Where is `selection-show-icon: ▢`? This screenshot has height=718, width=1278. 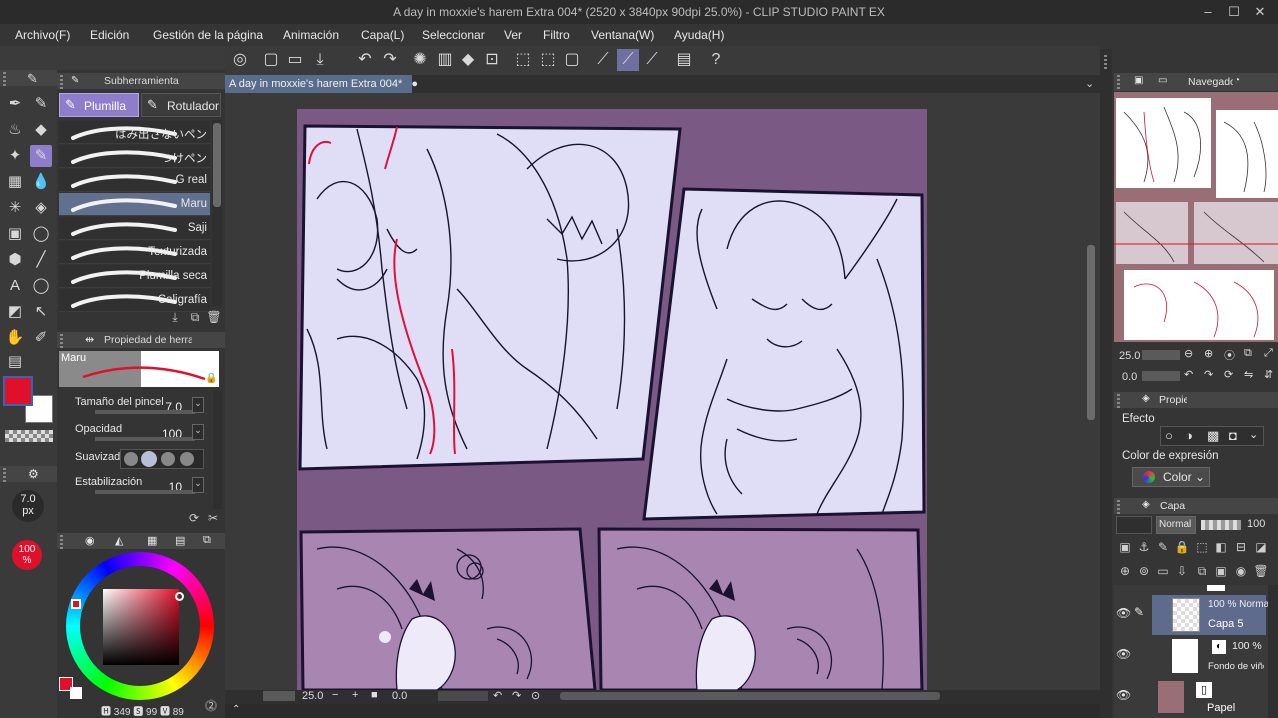 selection-show-icon: ▢ is located at coordinates (572, 60).